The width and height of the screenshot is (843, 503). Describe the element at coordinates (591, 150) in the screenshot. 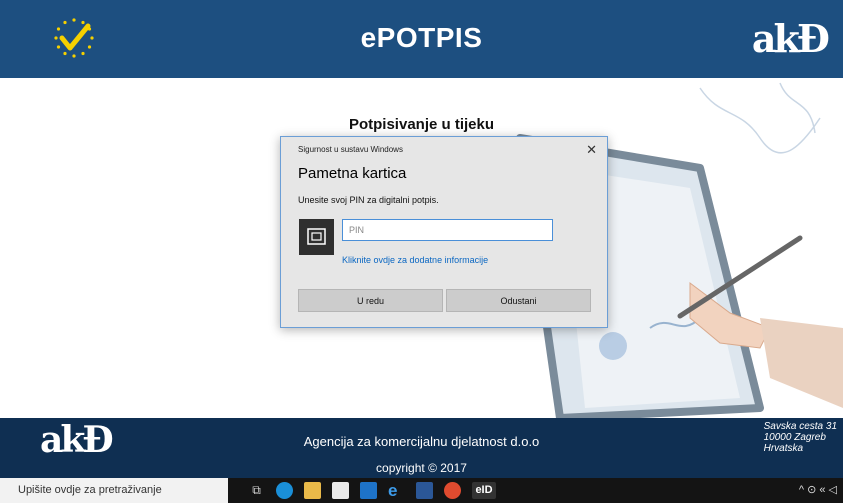

I see `close-icon: ✕` at that location.